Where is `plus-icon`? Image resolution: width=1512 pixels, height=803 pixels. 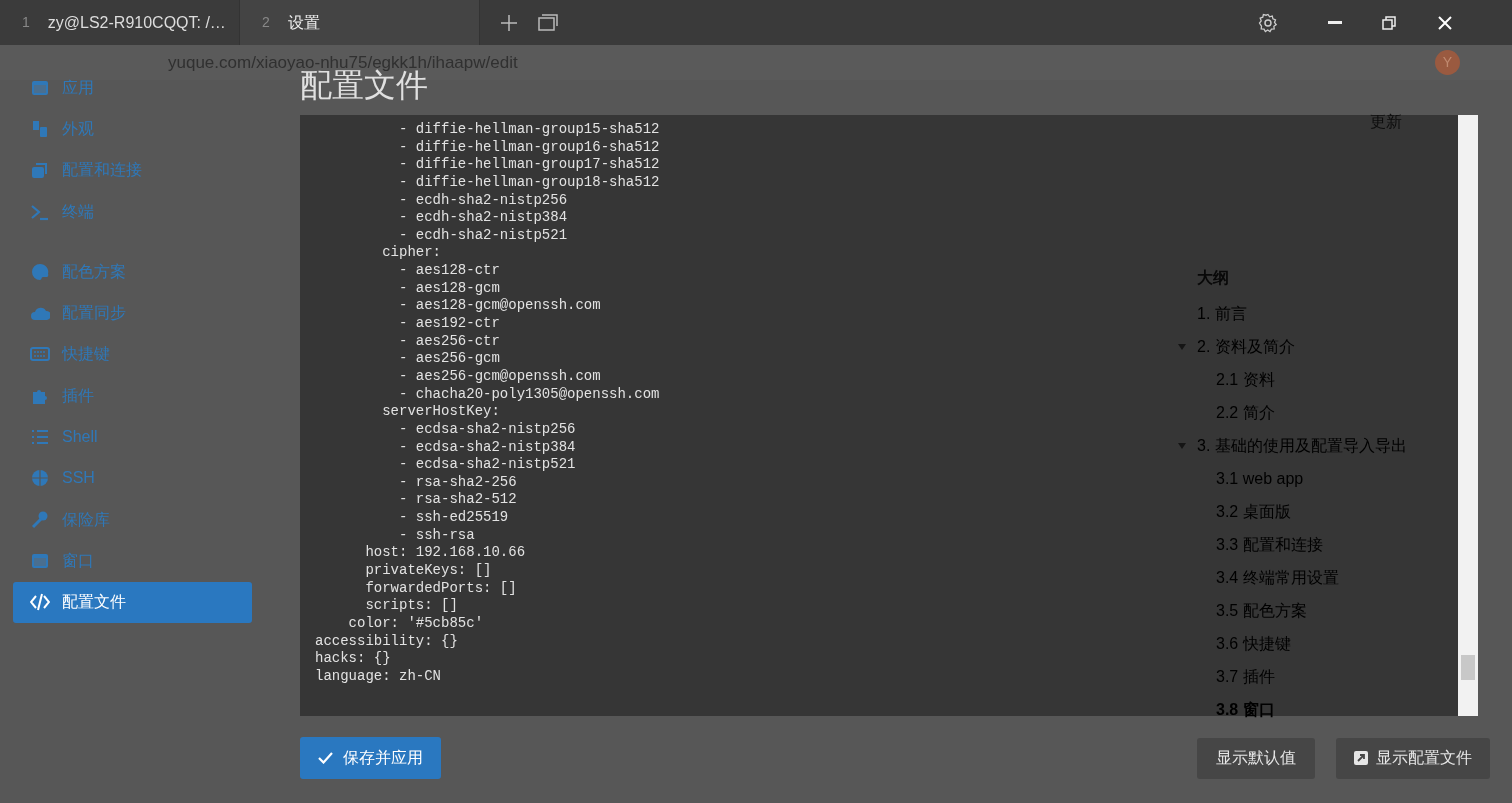 plus-icon is located at coordinates (509, 22).